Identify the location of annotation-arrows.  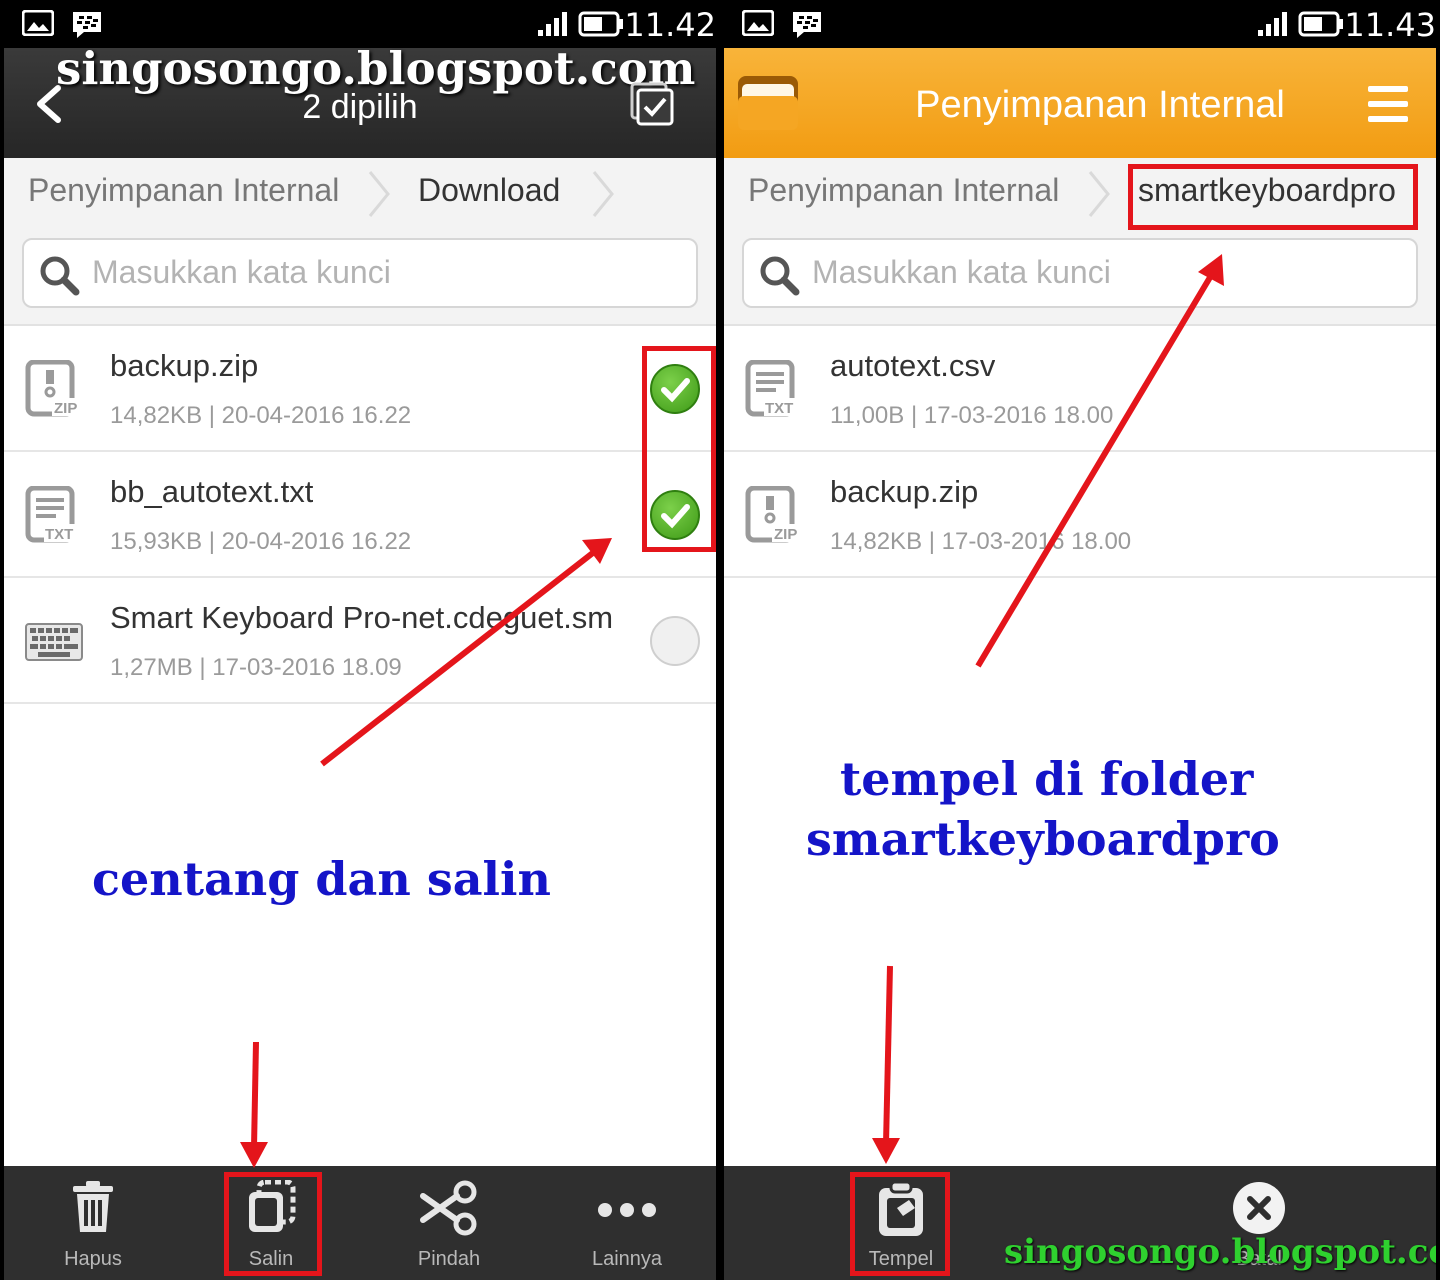
(426, 853).